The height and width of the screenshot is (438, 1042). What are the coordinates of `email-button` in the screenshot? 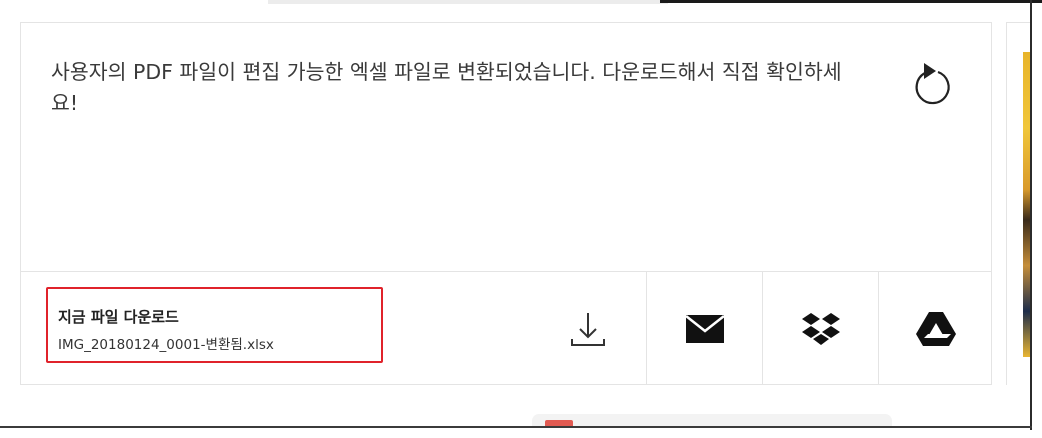 It's located at (704, 328).